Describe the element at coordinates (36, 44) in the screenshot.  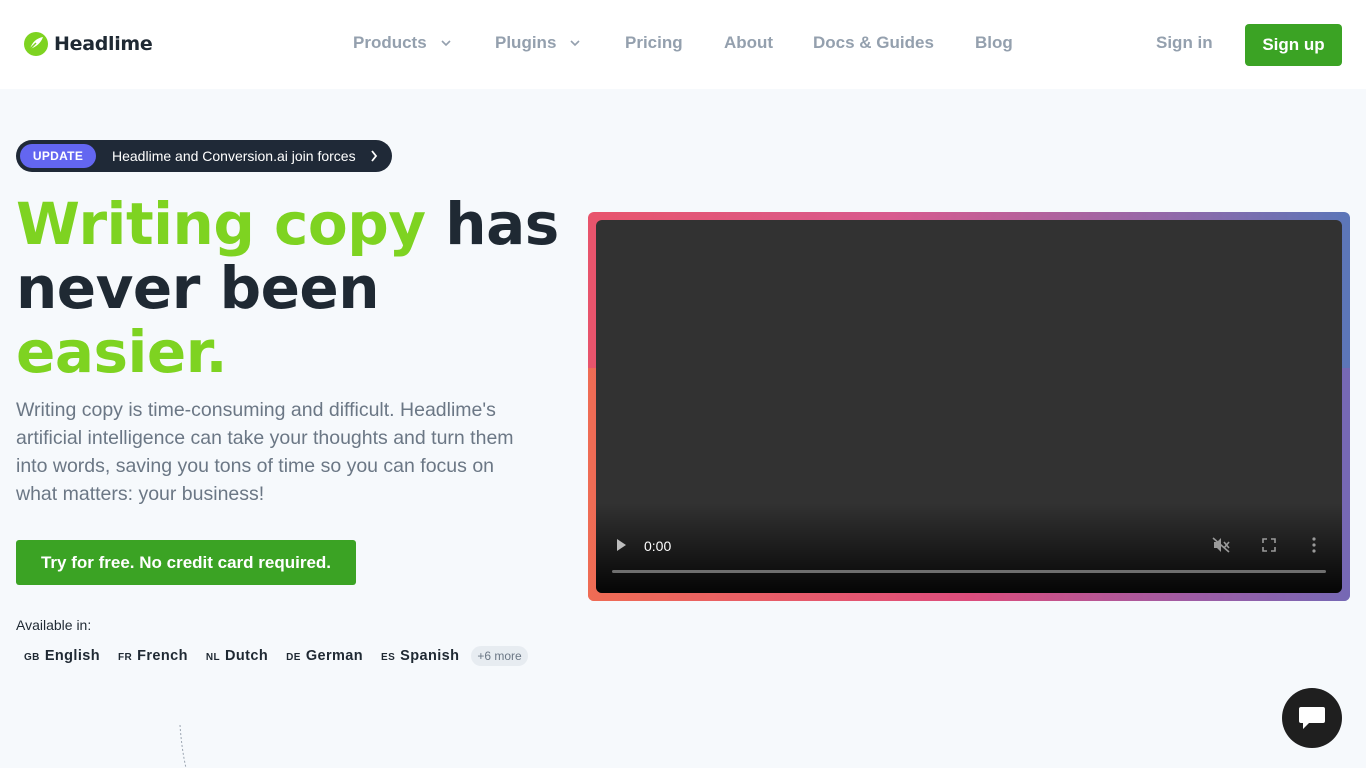
I see `headlime-logo-icon` at that location.